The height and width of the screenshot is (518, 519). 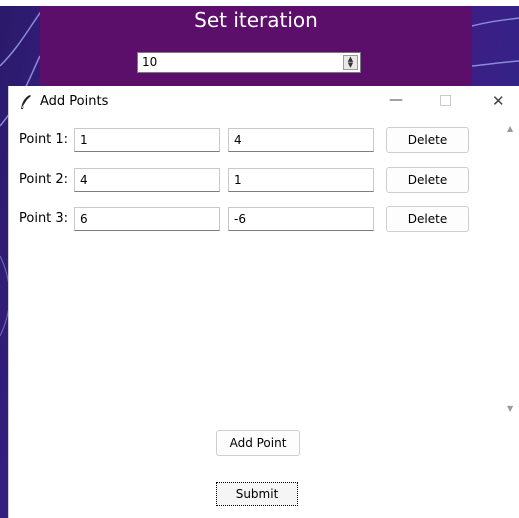 I want to click on point-x-input: 6, so click(x=147, y=219).